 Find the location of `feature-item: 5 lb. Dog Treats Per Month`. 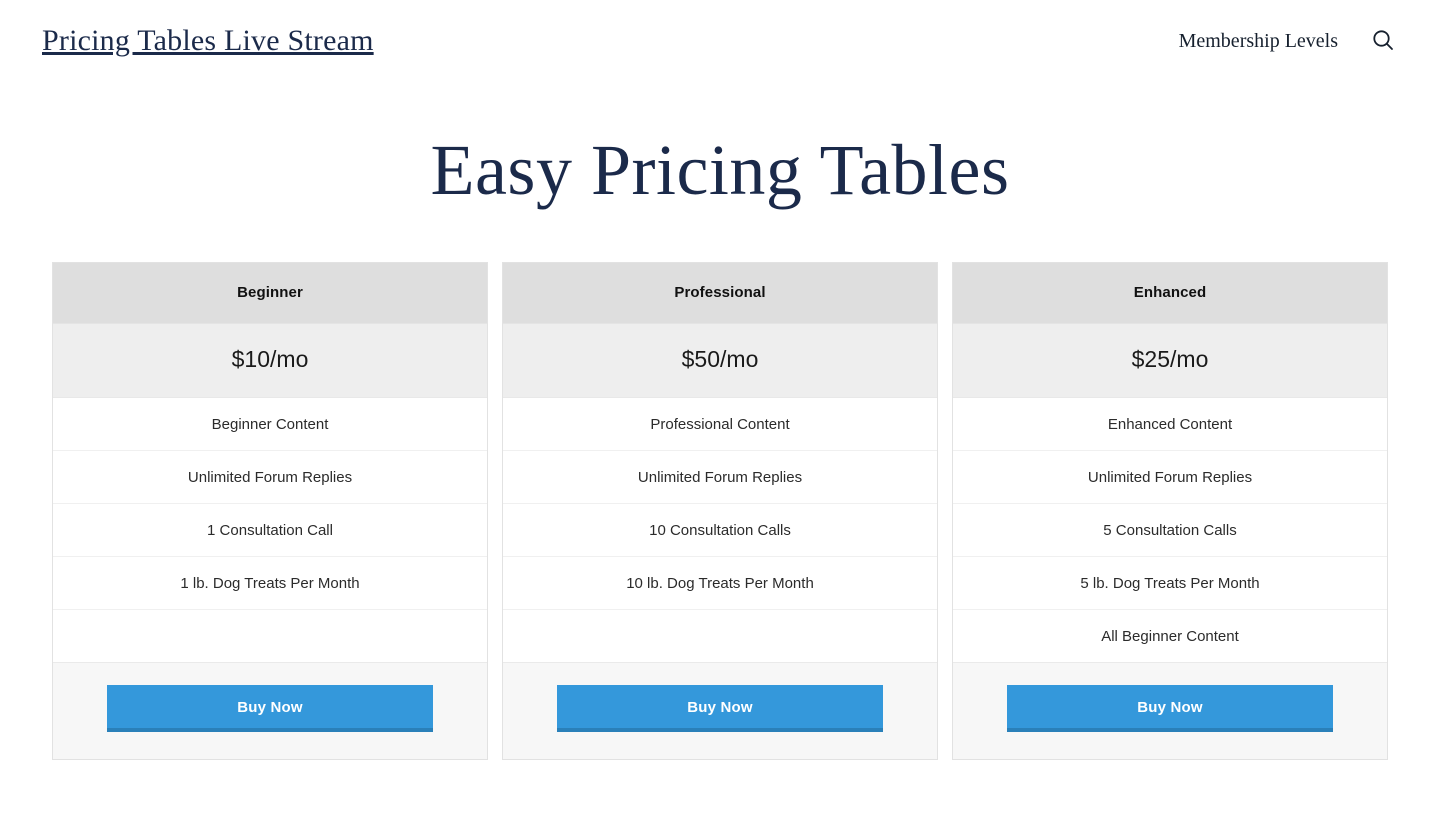

feature-item: 5 lb. Dog Treats Per Month is located at coordinates (1170, 582).